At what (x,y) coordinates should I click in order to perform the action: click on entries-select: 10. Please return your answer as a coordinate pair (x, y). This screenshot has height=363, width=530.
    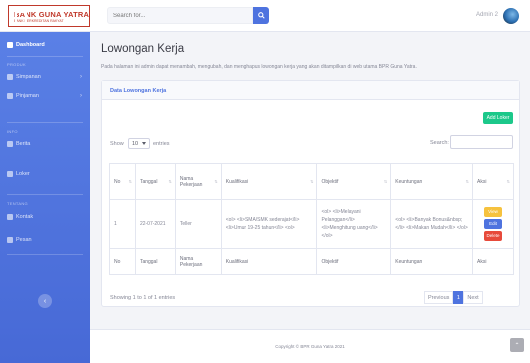
    Looking at the image, I should click on (139, 143).